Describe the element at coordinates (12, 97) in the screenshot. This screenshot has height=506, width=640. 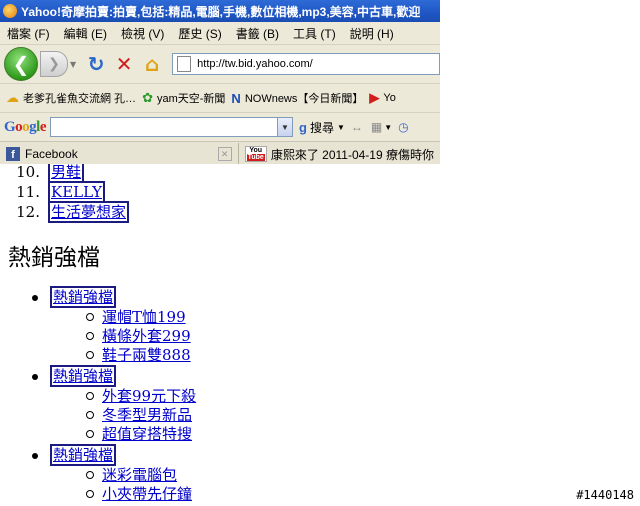
I see `lifebuoy-icon: ☁` at that location.